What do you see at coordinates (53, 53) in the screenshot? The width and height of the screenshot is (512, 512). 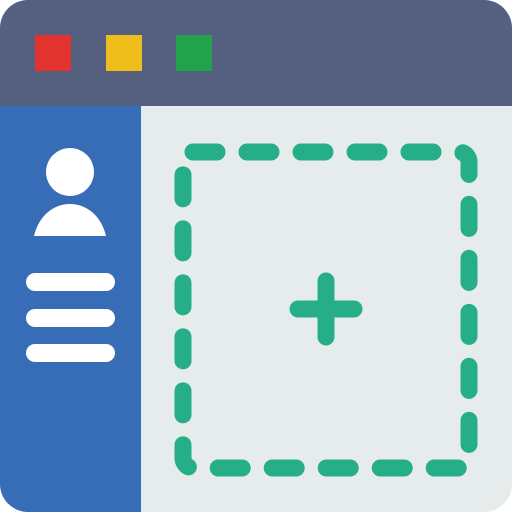 I see `close-button` at bounding box center [53, 53].